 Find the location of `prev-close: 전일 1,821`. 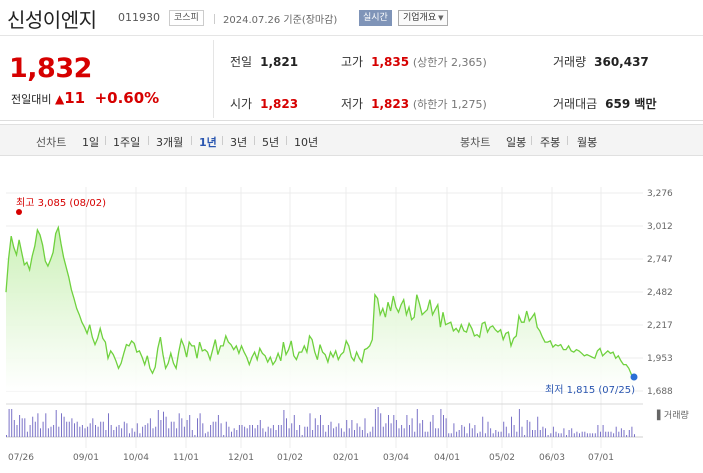

prev-close: 전일 1,821 is located at coordinates (264, 61).